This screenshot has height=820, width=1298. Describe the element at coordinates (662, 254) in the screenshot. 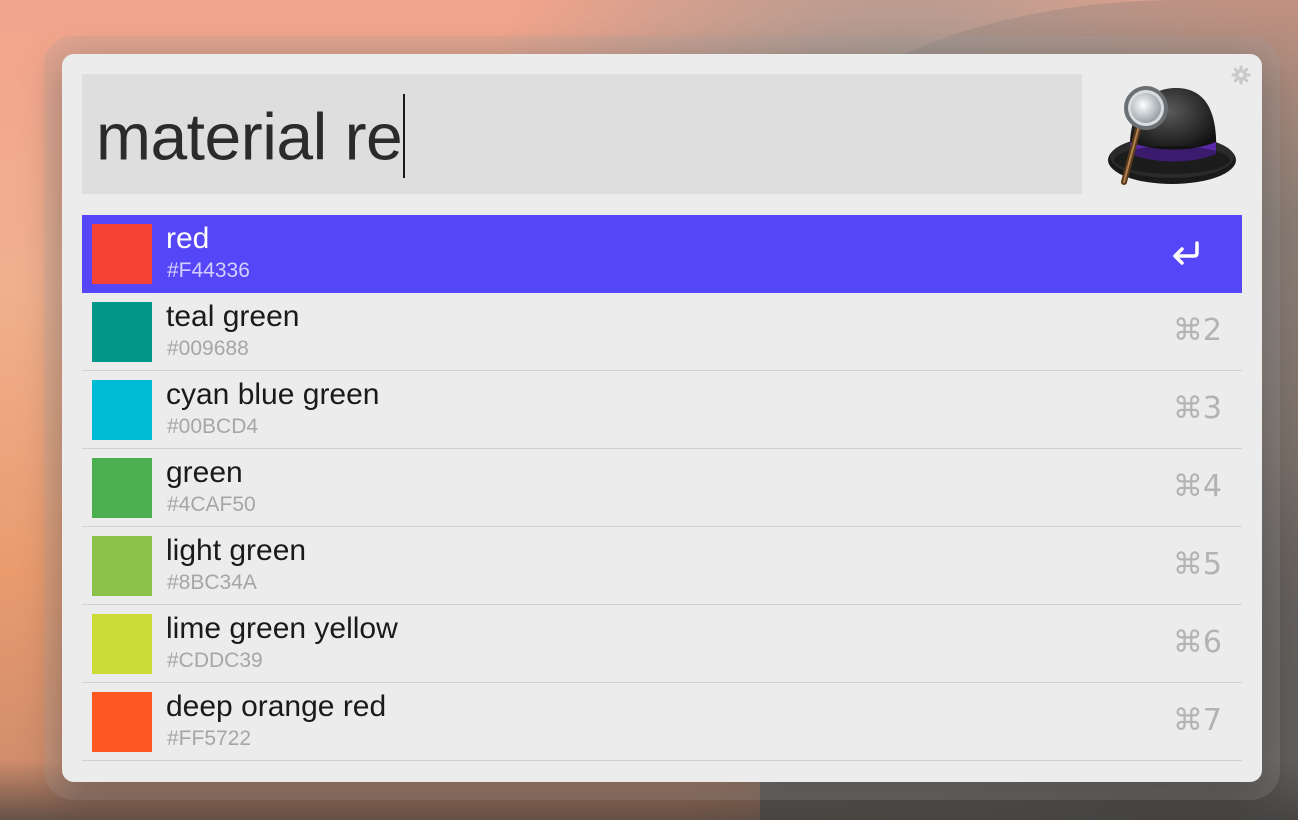

I see `result-row: red #F44336` at that location.